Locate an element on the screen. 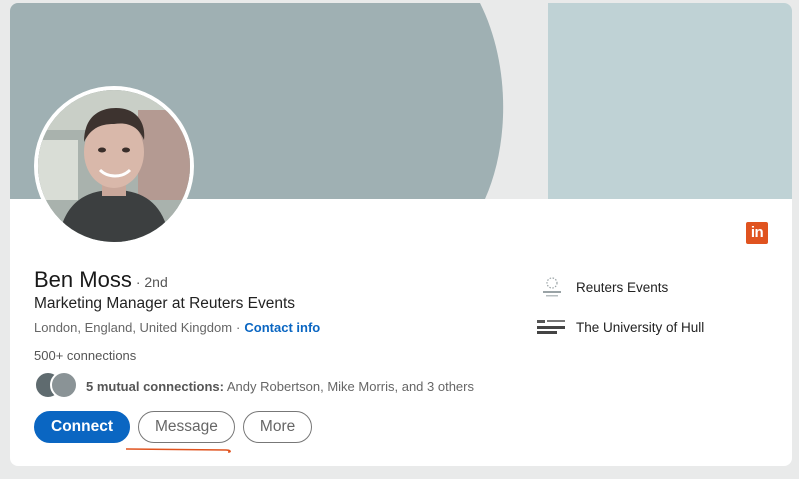 The height and width of the screenshot is (479, 799). university-of-hull-logo is located at coordinates (552, 327).